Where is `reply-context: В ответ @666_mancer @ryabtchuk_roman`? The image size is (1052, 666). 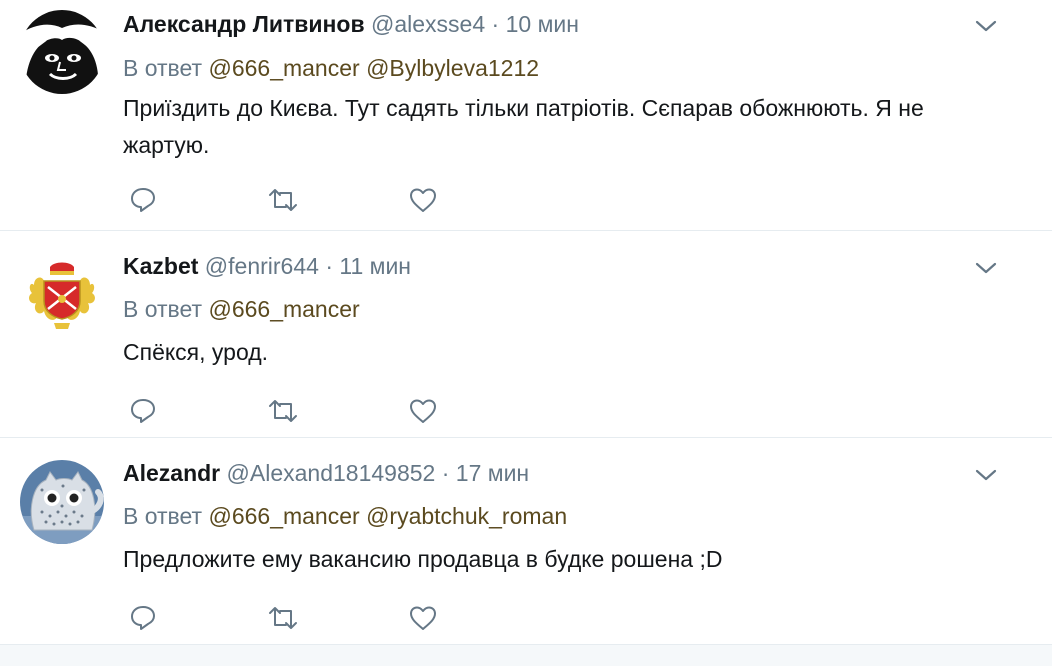
reply-context: В ответ @666_mancer @ryabtchuk_roman is located at coordinates (345, 516).